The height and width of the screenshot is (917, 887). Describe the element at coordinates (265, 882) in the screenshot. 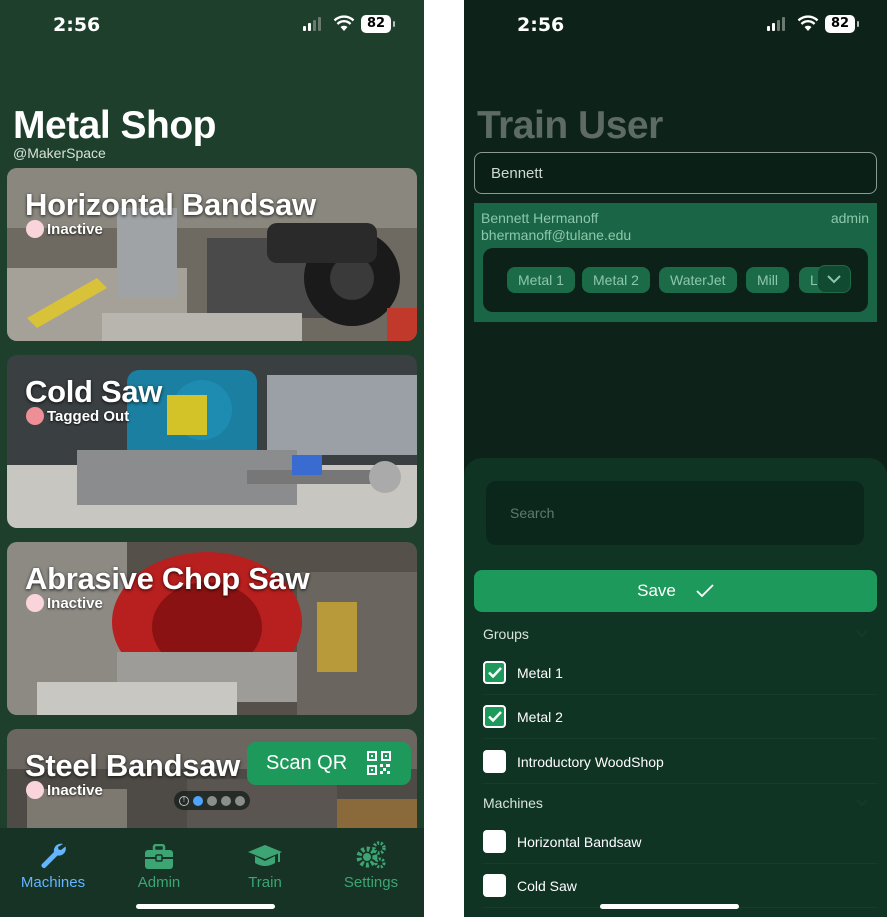

I see `tab-label: Train` at that location.